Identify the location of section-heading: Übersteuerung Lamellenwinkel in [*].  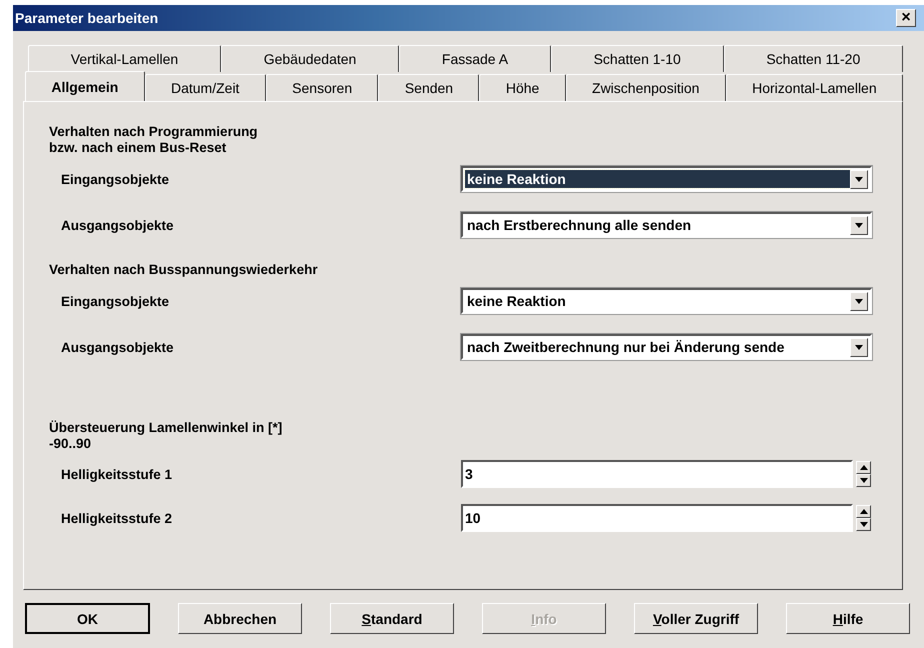
(166, 428).